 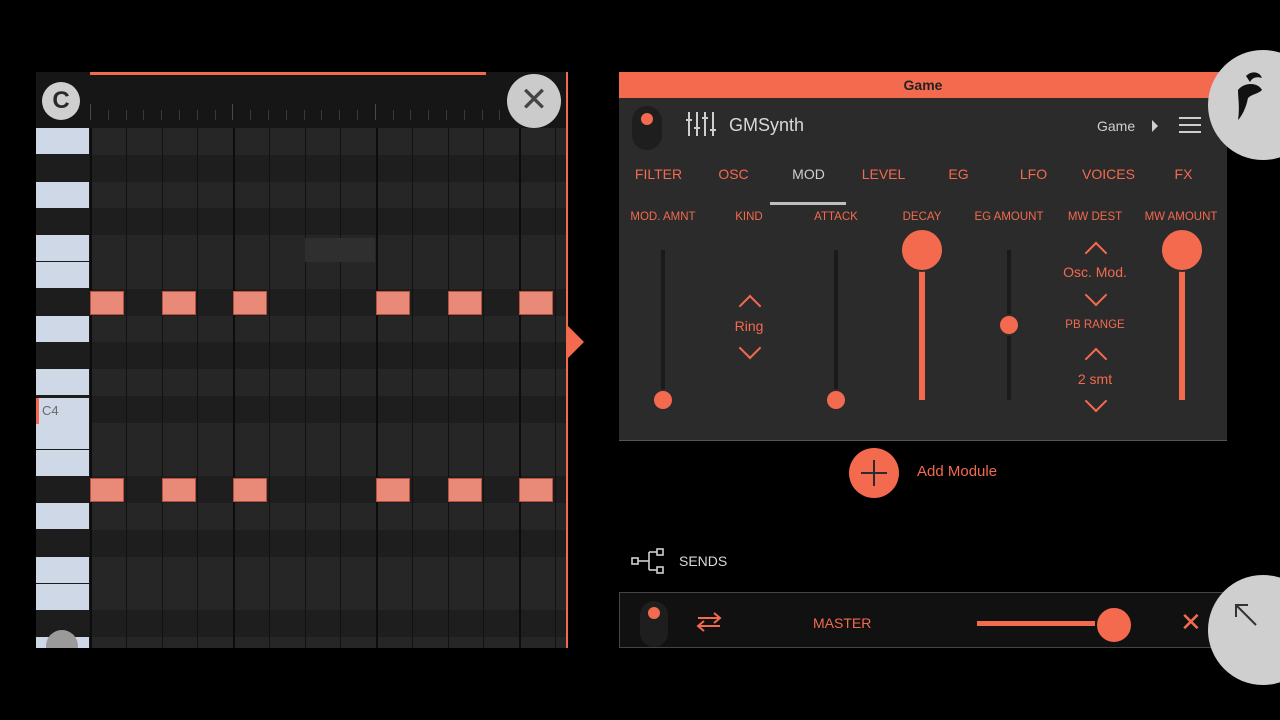 What do you see at coordinates (648, 561) in the screenshot?
I see `sends-icon` at bounding box center [648, 561].